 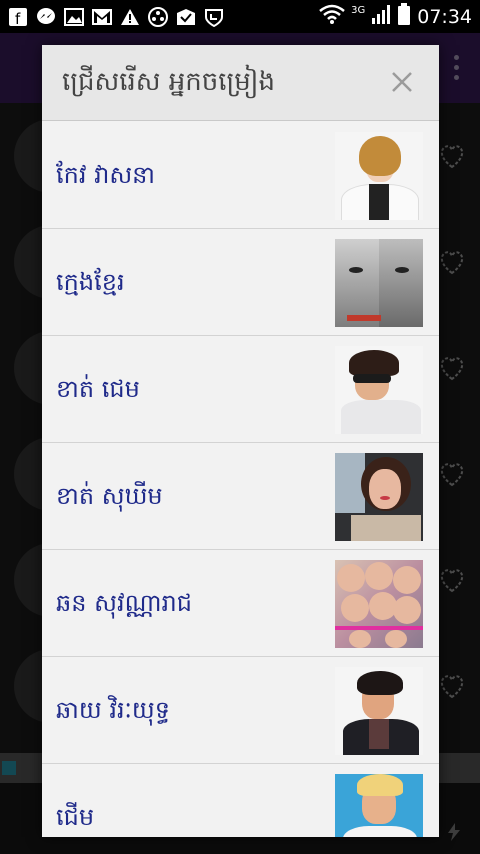 I want to click on svg-text: f, so click(x=18, y=18).